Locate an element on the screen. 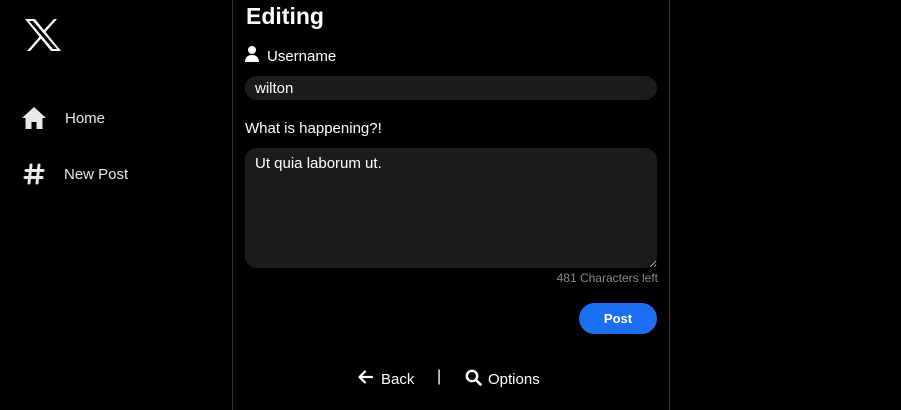 This screenshot has height=410, width=901. back-link: Back is located at coordinates (386, 379).